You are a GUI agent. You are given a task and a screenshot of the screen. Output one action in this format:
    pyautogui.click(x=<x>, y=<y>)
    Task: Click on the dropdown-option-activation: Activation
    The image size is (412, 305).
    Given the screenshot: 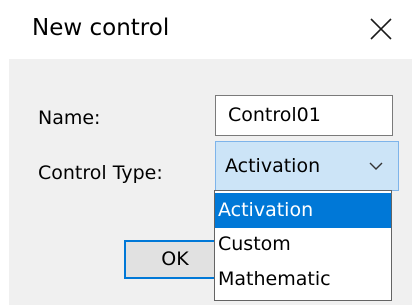 What is the action you would take?
    pyautogui.click(x=303, y=210)
    